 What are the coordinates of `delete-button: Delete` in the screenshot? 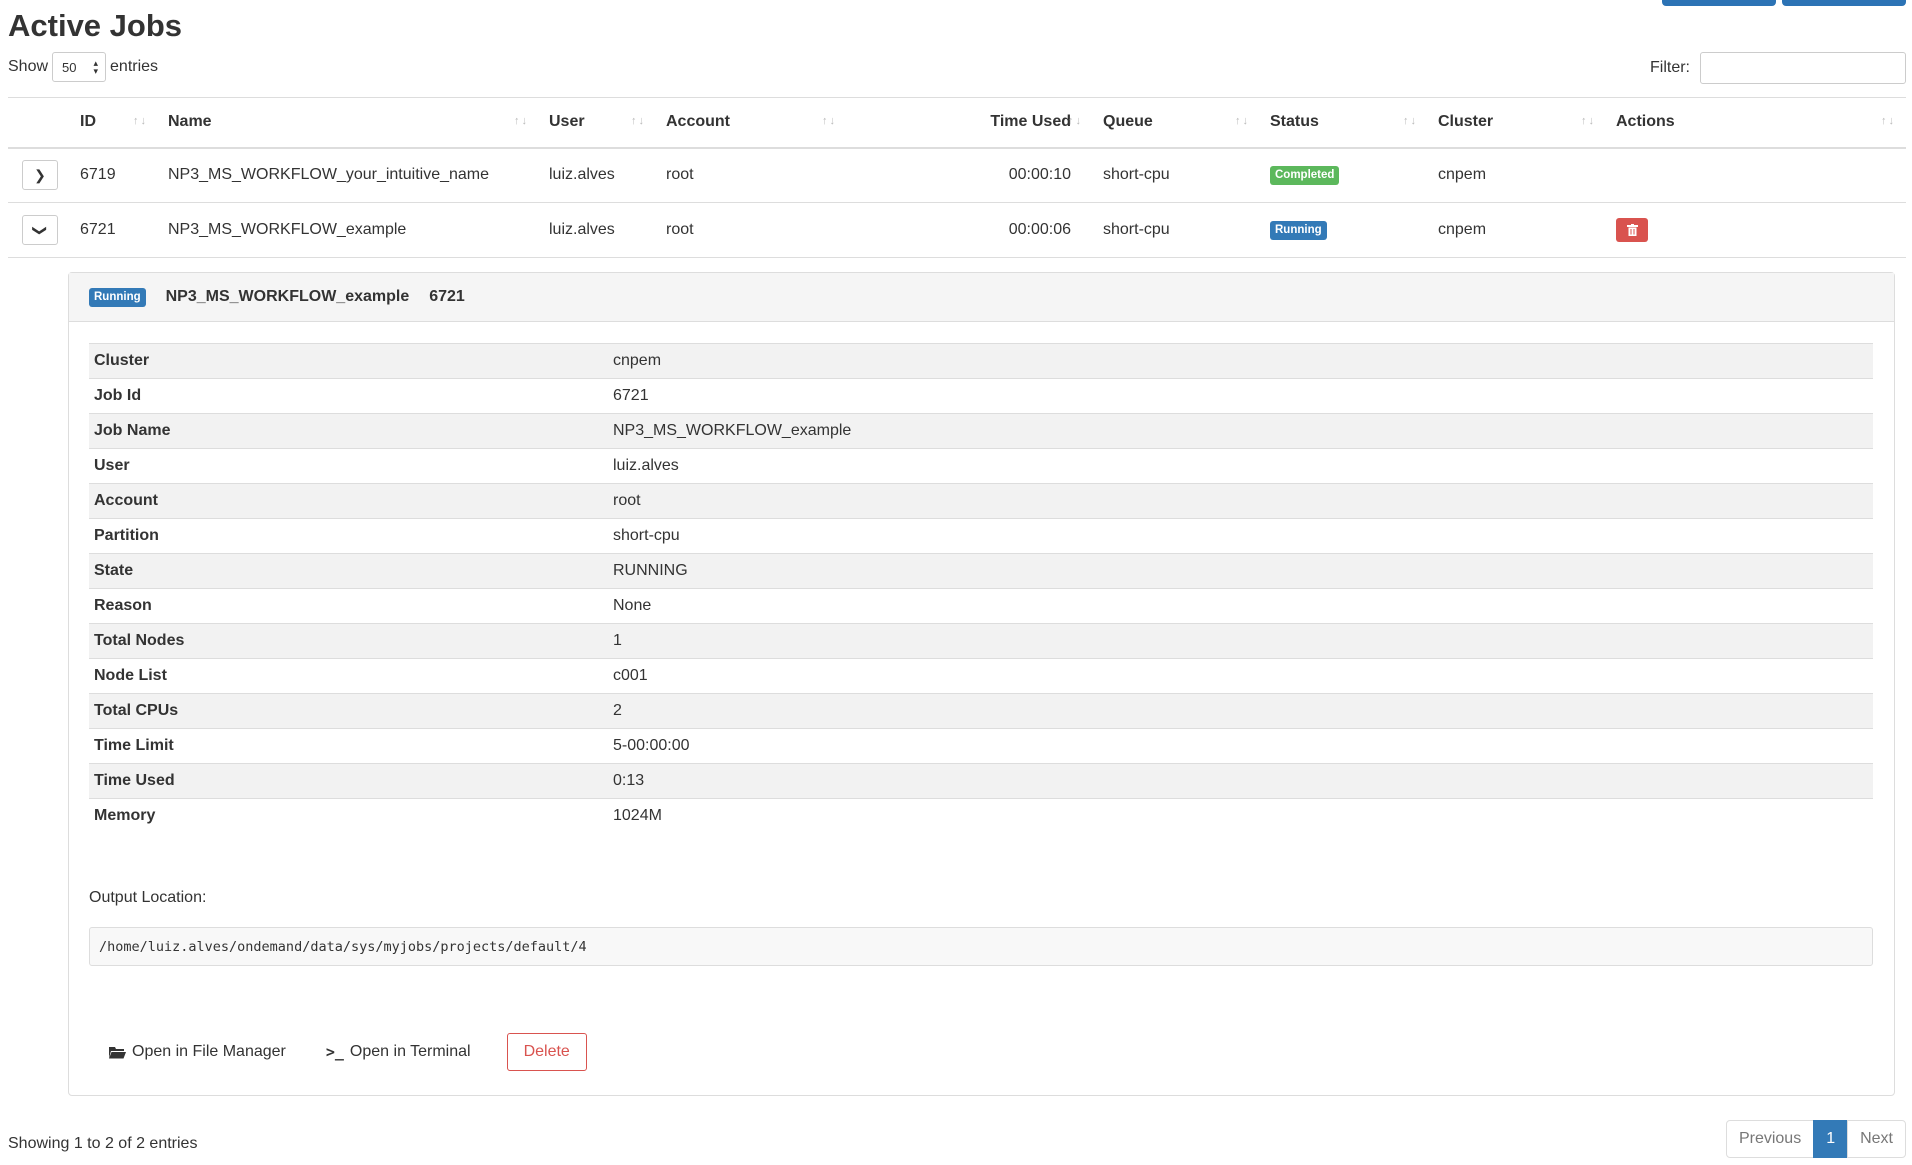 It's located at (546, 1052).